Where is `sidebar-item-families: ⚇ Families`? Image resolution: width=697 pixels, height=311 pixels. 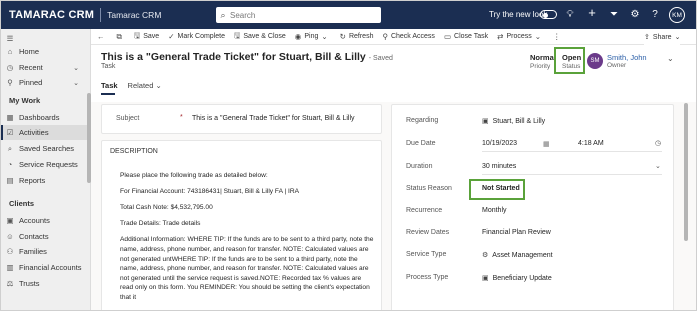 sidebar-item-families: ⚇ Families is located at coordinates (44, 251).